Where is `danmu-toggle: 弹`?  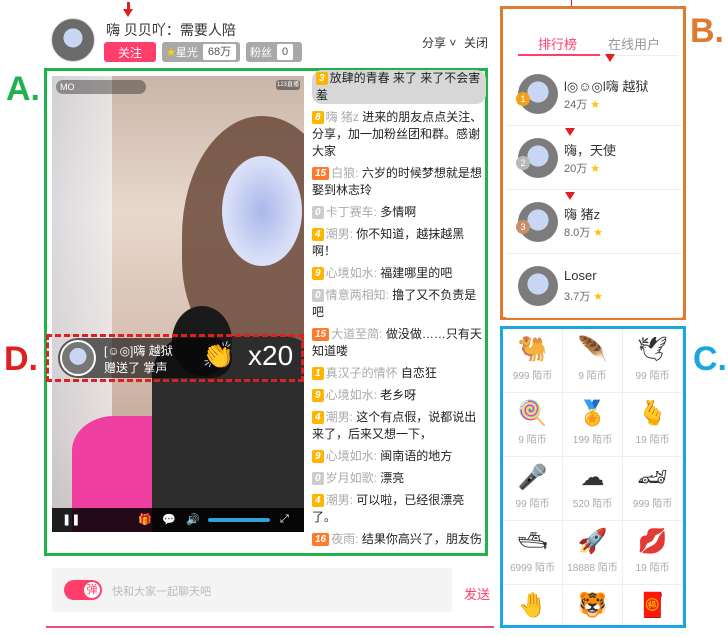
danmu-toggle: 弹 is located at coordinates (83, 590).